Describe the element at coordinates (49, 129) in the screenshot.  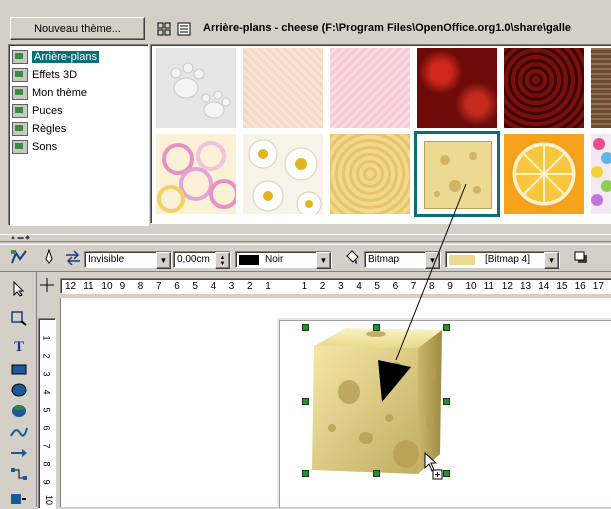
I see `theme-item-label: Règles` at that location.